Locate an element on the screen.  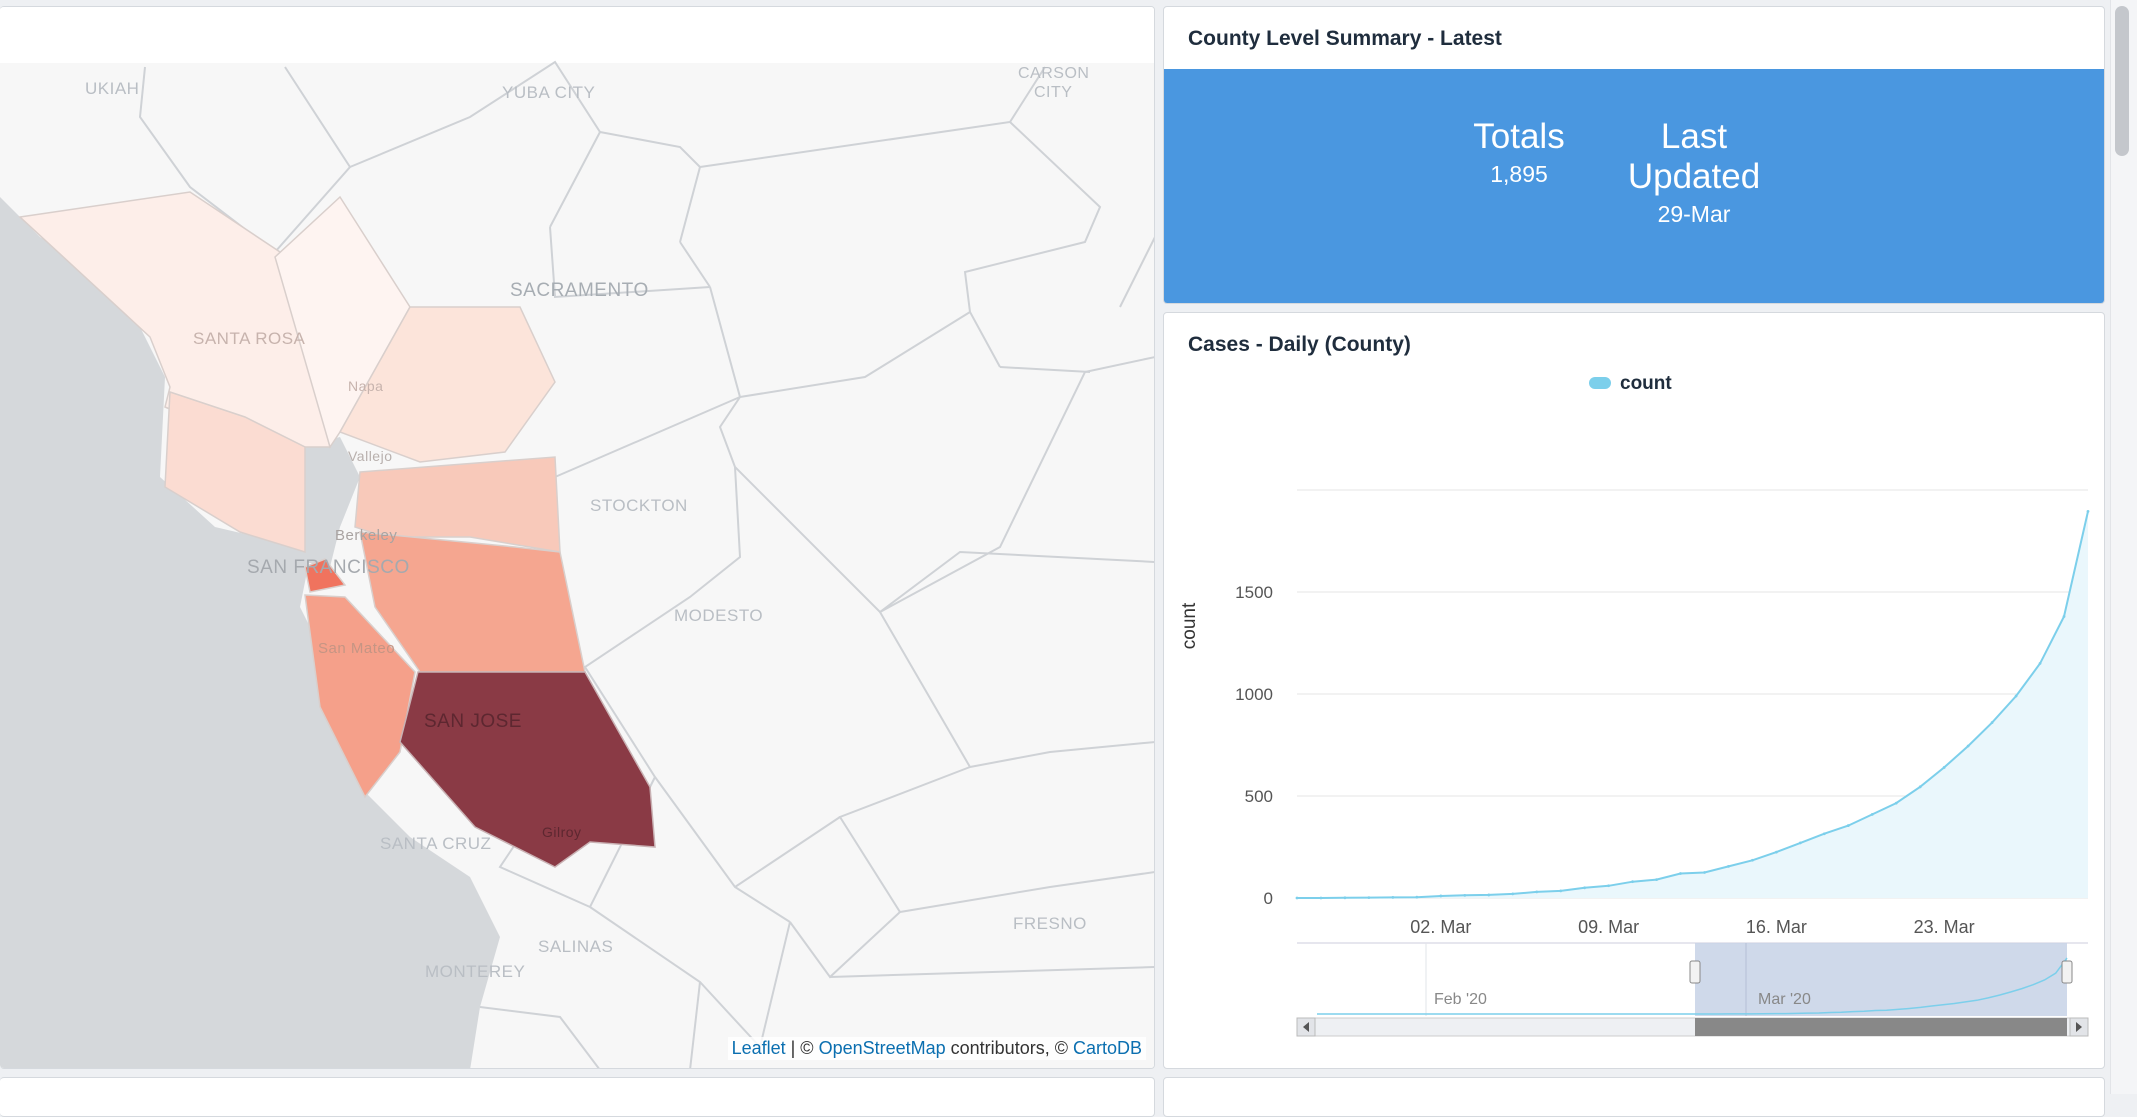
city-label: UKIAH is located at coordinates (112, 88).